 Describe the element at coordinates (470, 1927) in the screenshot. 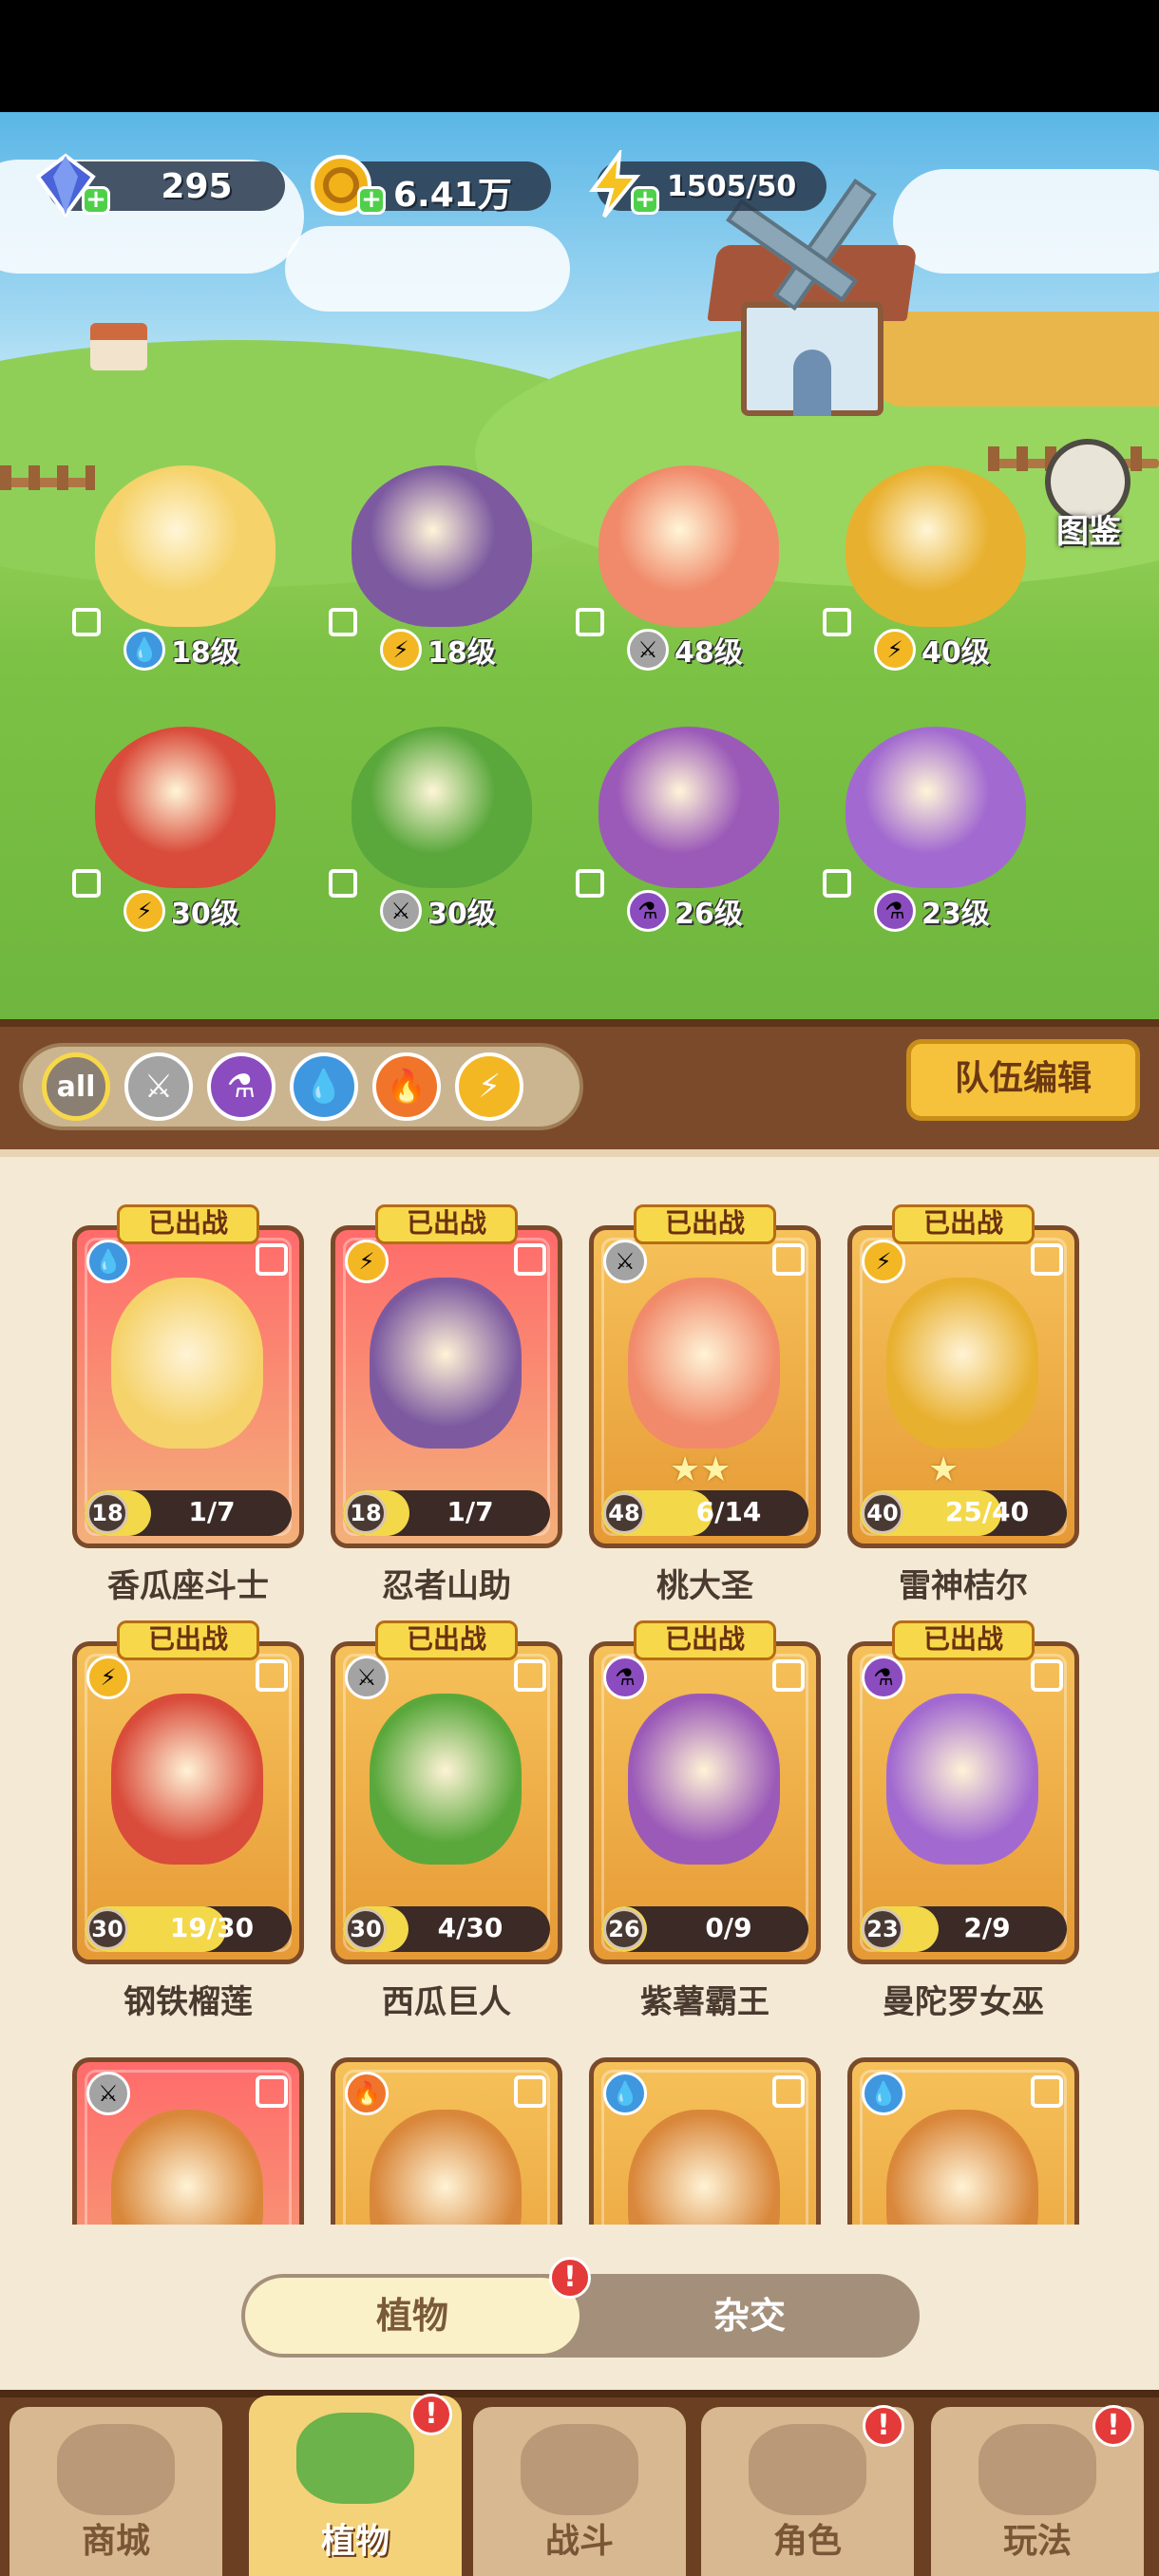

I see `card-progress: 4/30` at that location.